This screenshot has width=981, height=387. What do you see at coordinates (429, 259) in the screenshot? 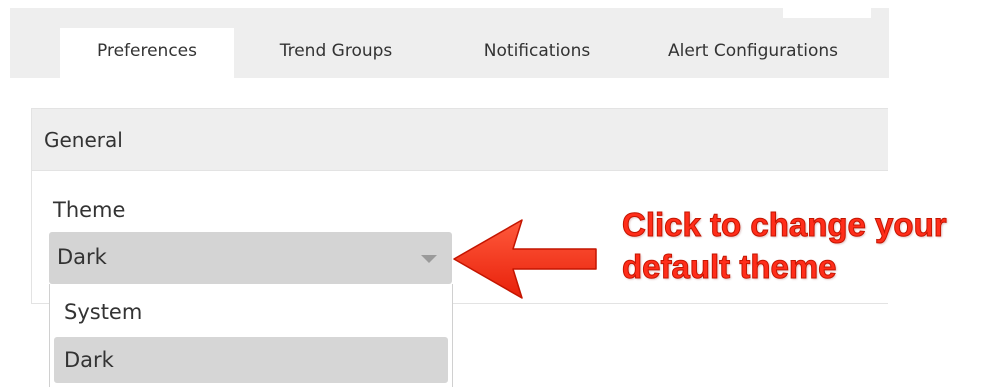
I see `chevron-down-icon` at bounding box center [429, 259].